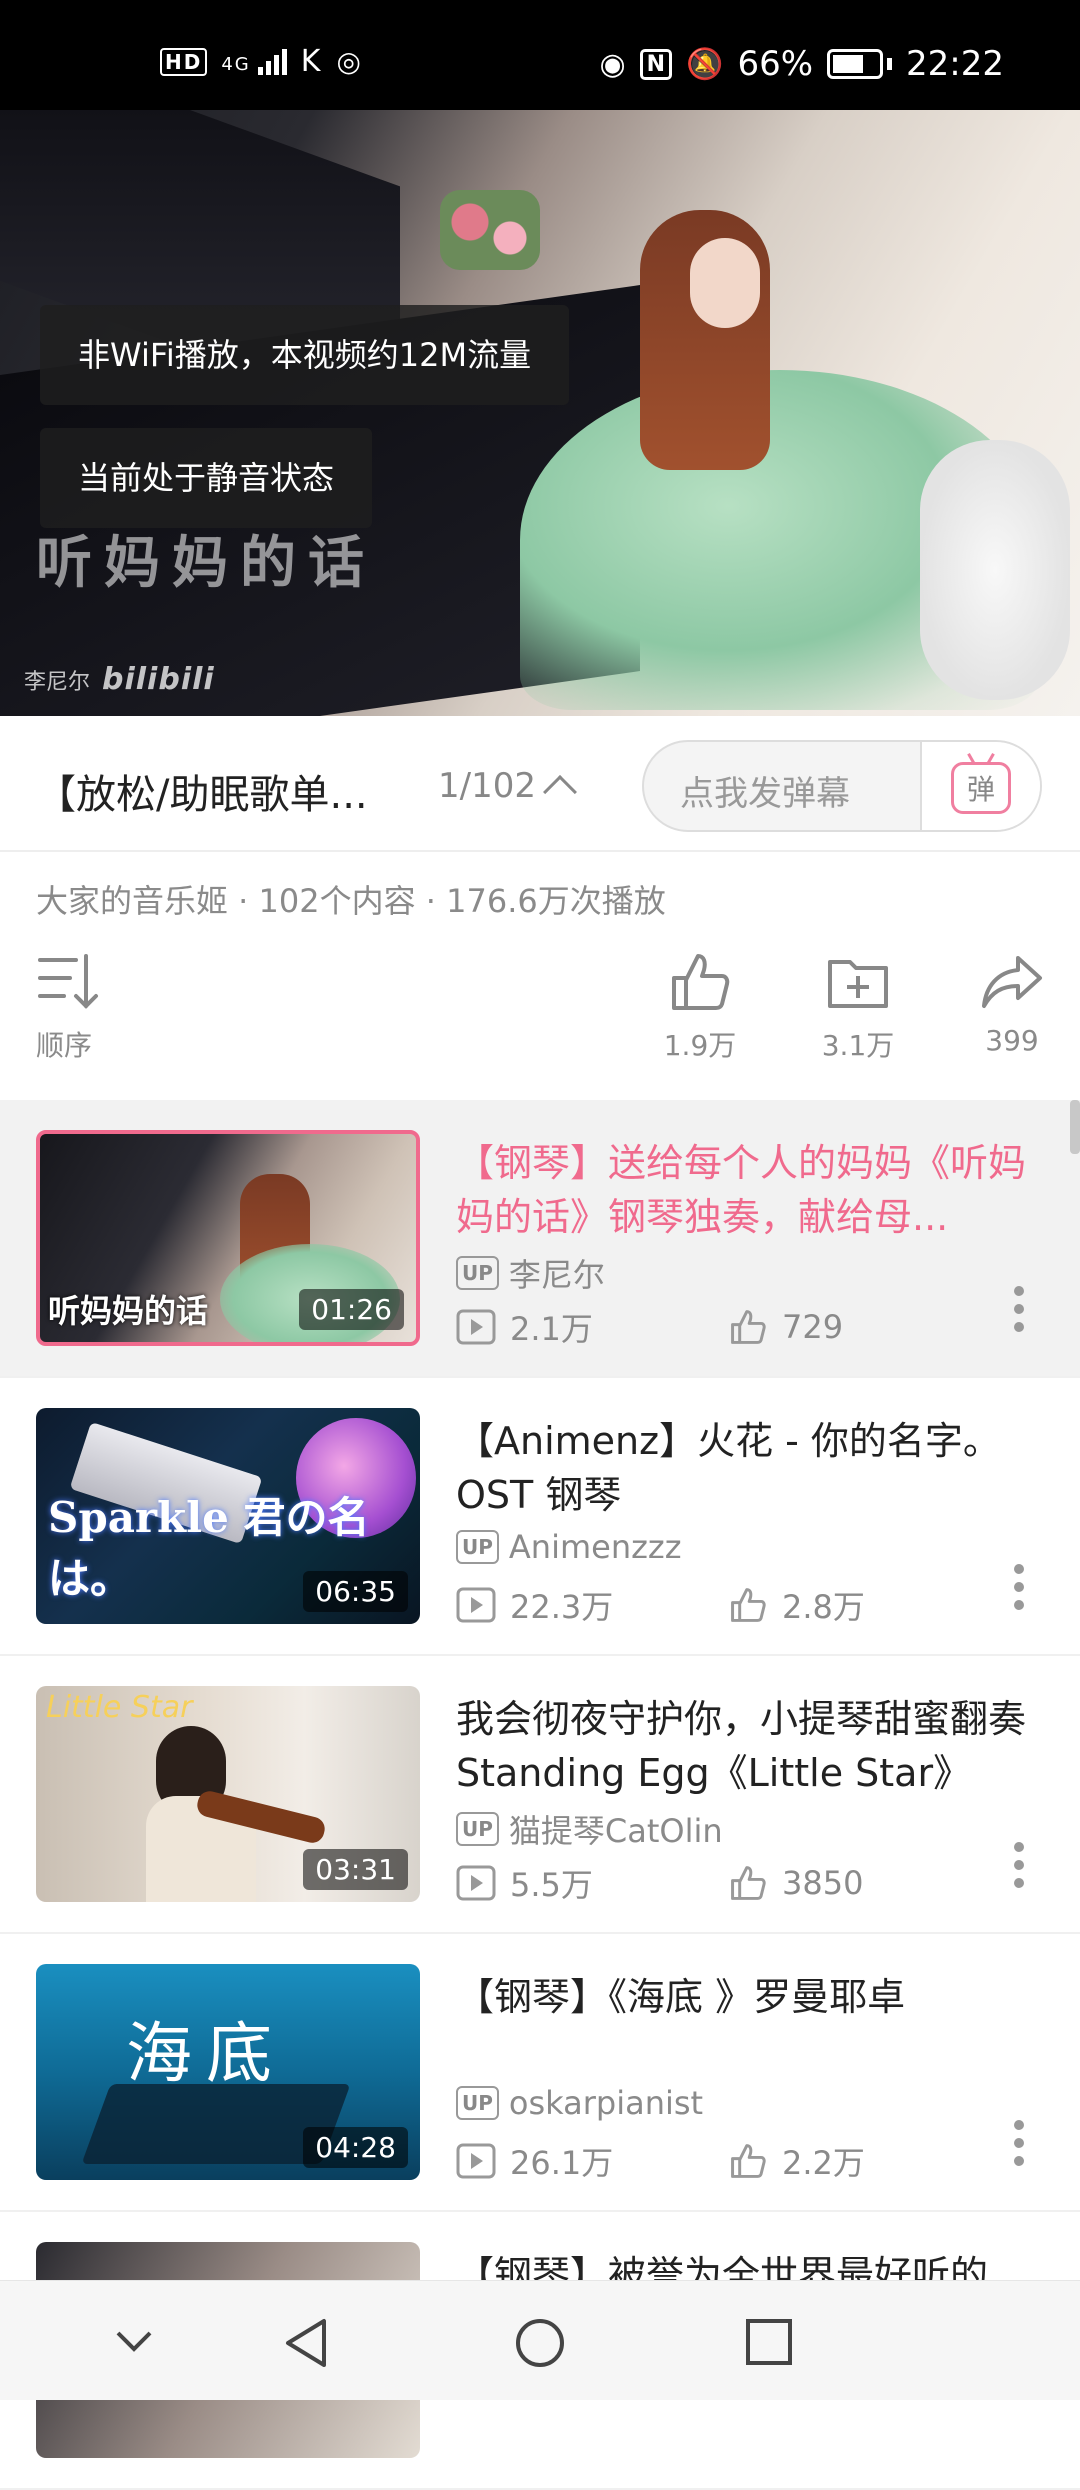 The image size is (1080, 2490). I want to click on view-stat: 2.1万, so click(592, 1327).